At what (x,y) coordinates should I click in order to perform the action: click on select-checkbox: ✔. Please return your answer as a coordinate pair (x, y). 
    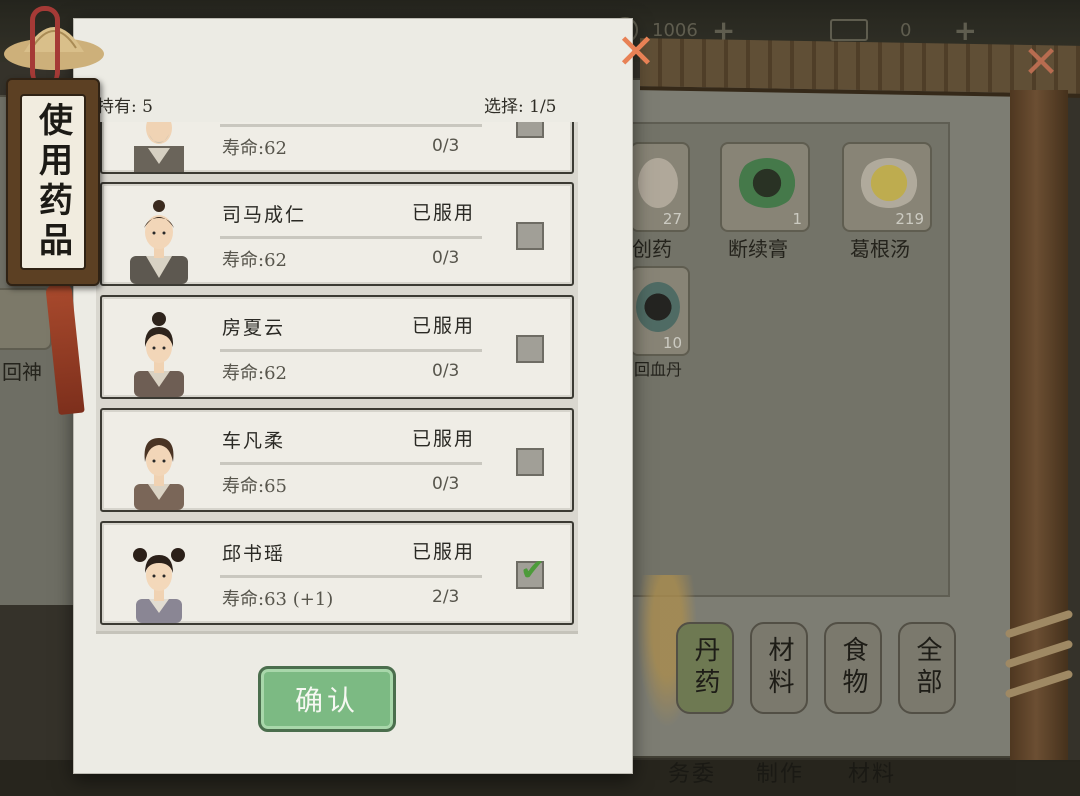
    Looking at the image, I should click on (530, 571).